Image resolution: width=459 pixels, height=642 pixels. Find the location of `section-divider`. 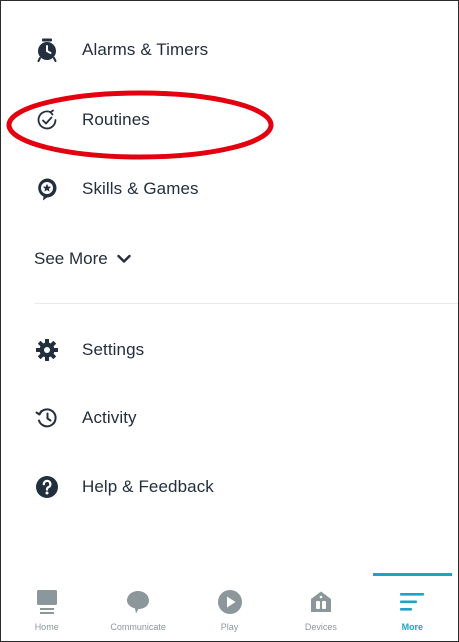

section-divider is located at coordinates (246, 303).